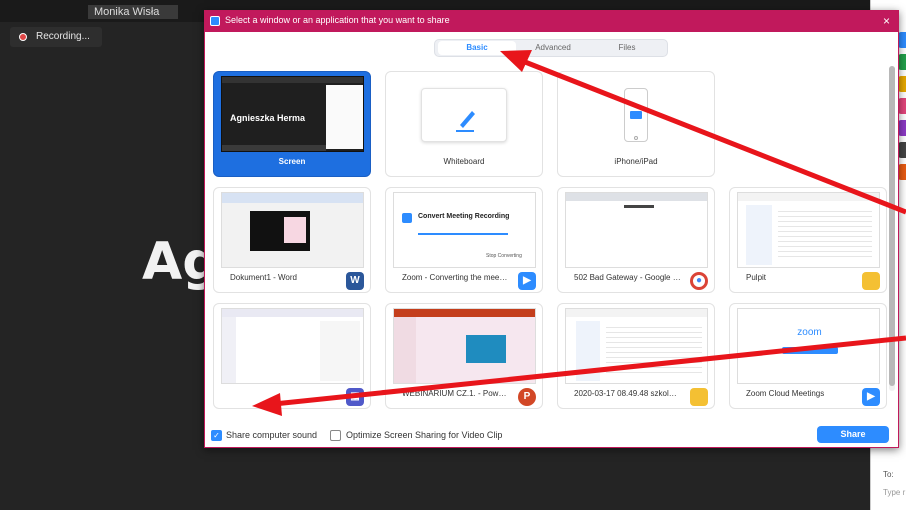 The width and height of the screenshot is (906, 510). I want to click on arrow-to-basic-tab, so click(712, 136).